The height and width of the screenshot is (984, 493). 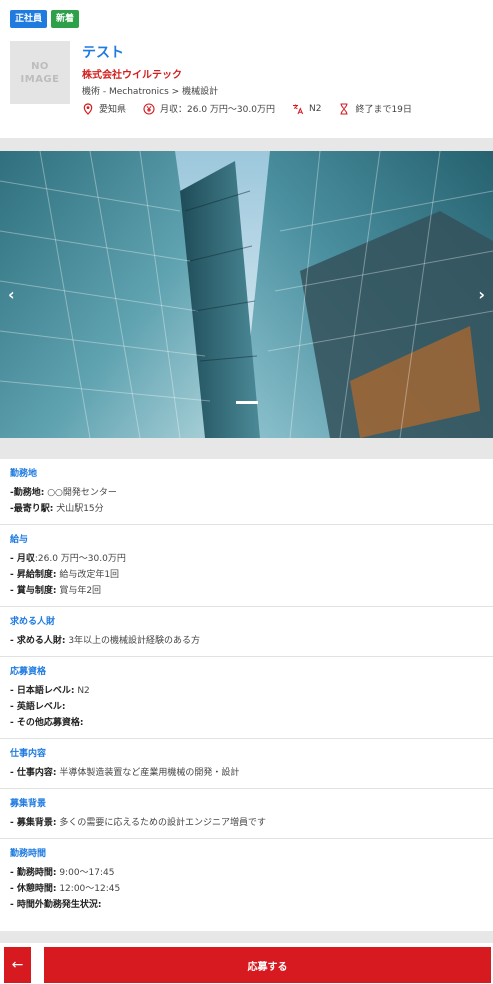 I want to click on apply-button: 応募する, so click(x=267, y=965).